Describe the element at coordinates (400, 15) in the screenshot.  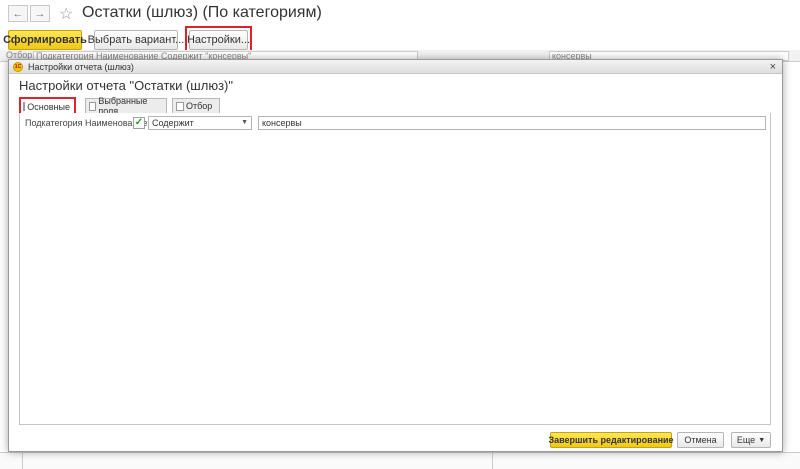
I see `window-header: ← → ☆ Остатки (шлюз) (По категориям)` at that location.